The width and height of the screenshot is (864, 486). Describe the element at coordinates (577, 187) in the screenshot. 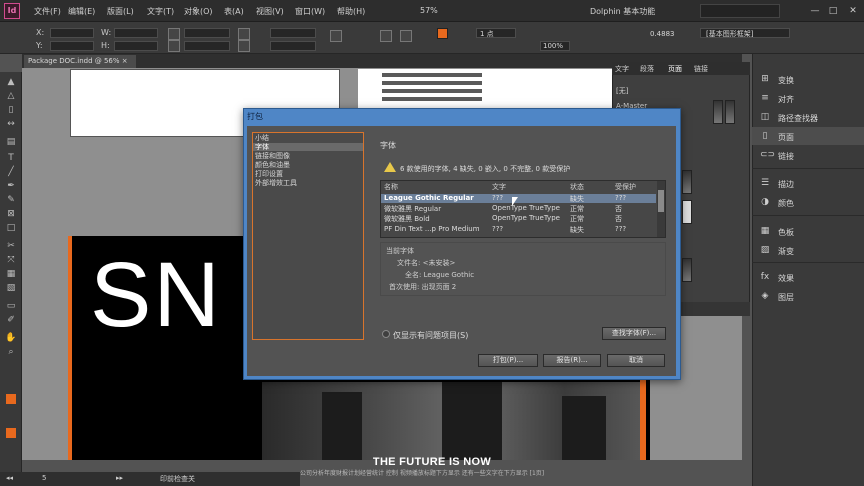

I see `col-status: 状态` at that location.